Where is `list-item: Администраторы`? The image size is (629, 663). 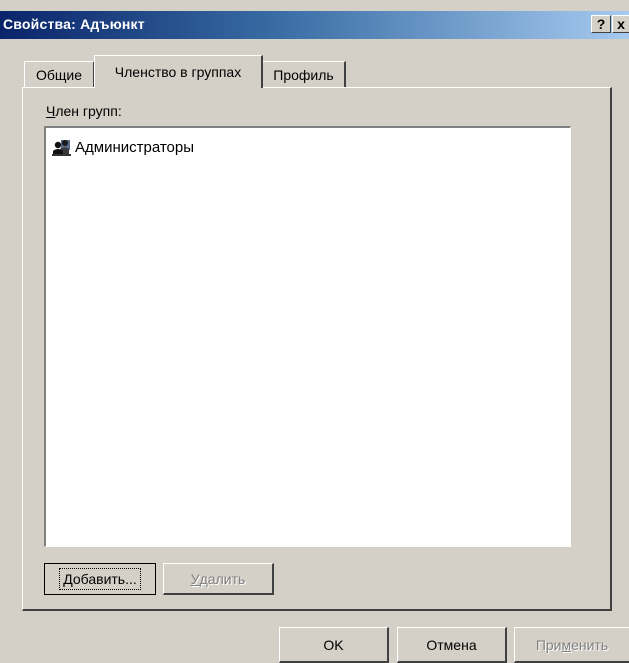
list-item: Администраторы is located at coordinates (123, 147).